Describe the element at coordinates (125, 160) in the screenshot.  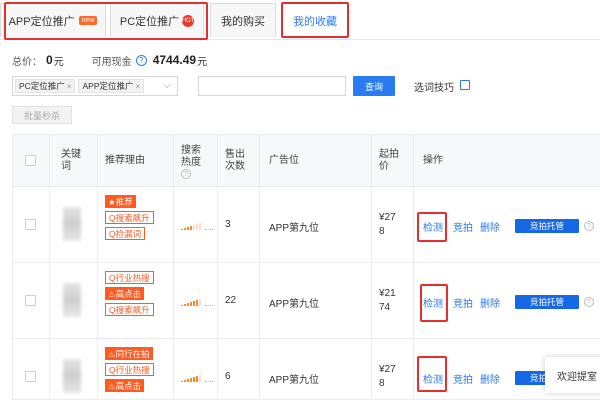
I see `header-reason: 推荐理由` at that location.